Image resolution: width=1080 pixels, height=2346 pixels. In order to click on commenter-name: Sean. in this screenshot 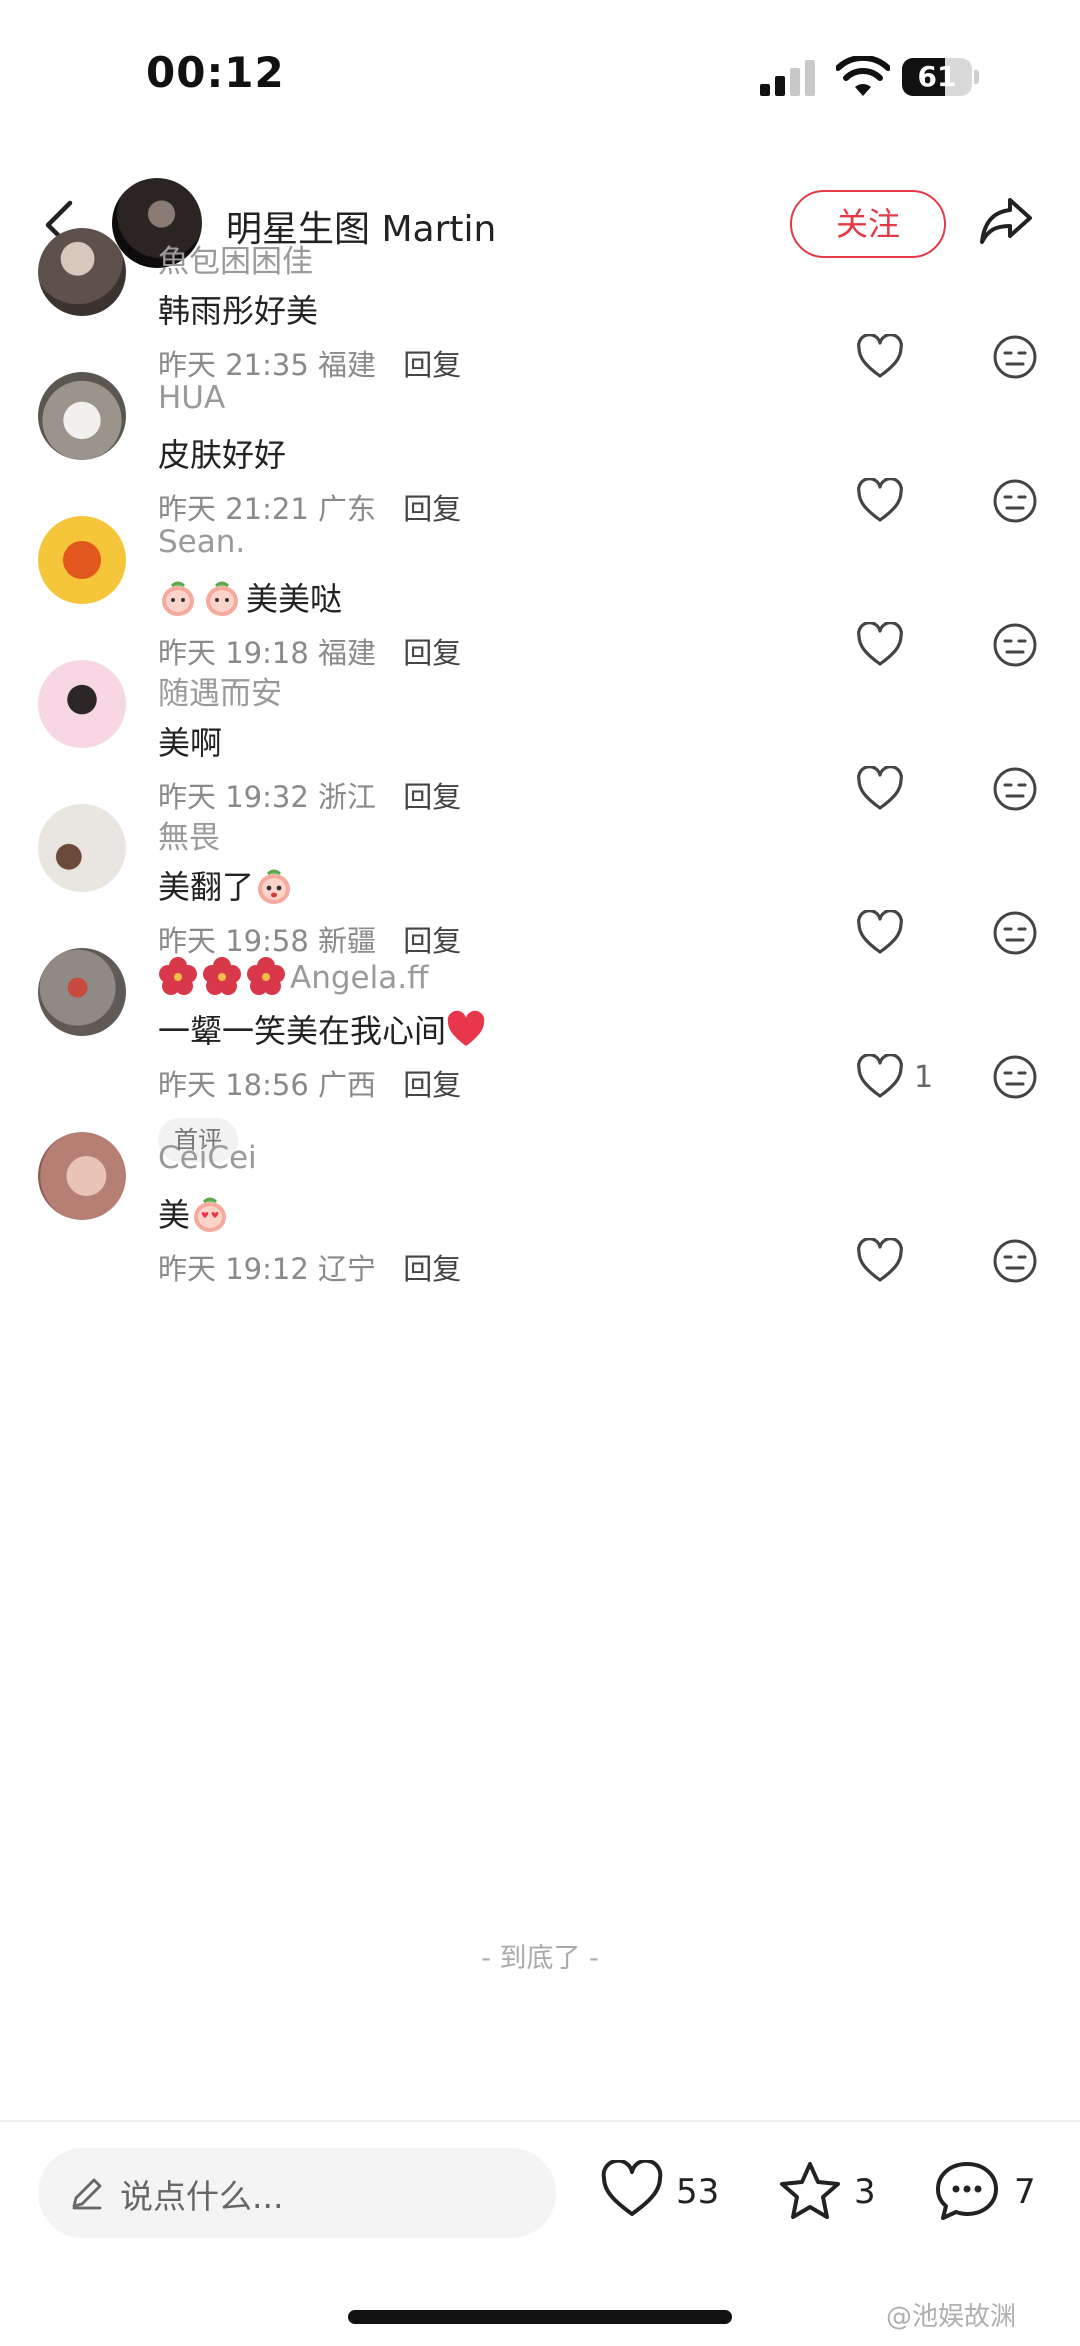, I will do `click(201, 542)`.